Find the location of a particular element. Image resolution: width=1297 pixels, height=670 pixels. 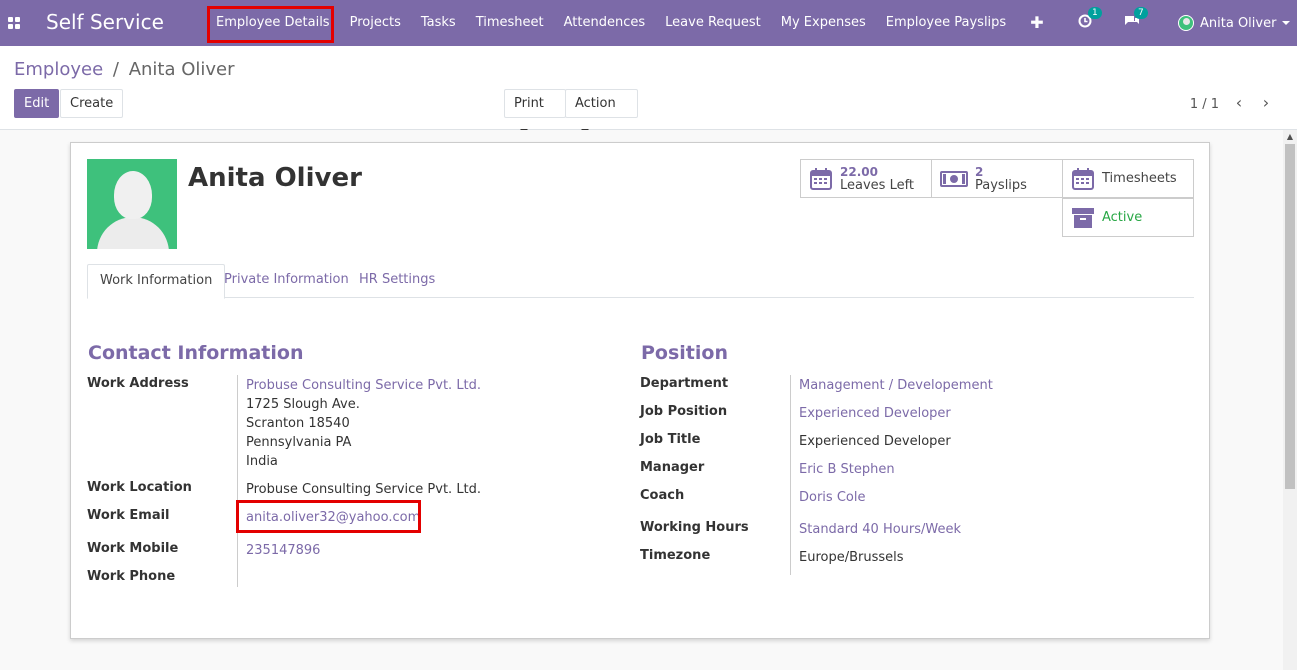

scroll-thumb is located at coordinates (1290, 316).